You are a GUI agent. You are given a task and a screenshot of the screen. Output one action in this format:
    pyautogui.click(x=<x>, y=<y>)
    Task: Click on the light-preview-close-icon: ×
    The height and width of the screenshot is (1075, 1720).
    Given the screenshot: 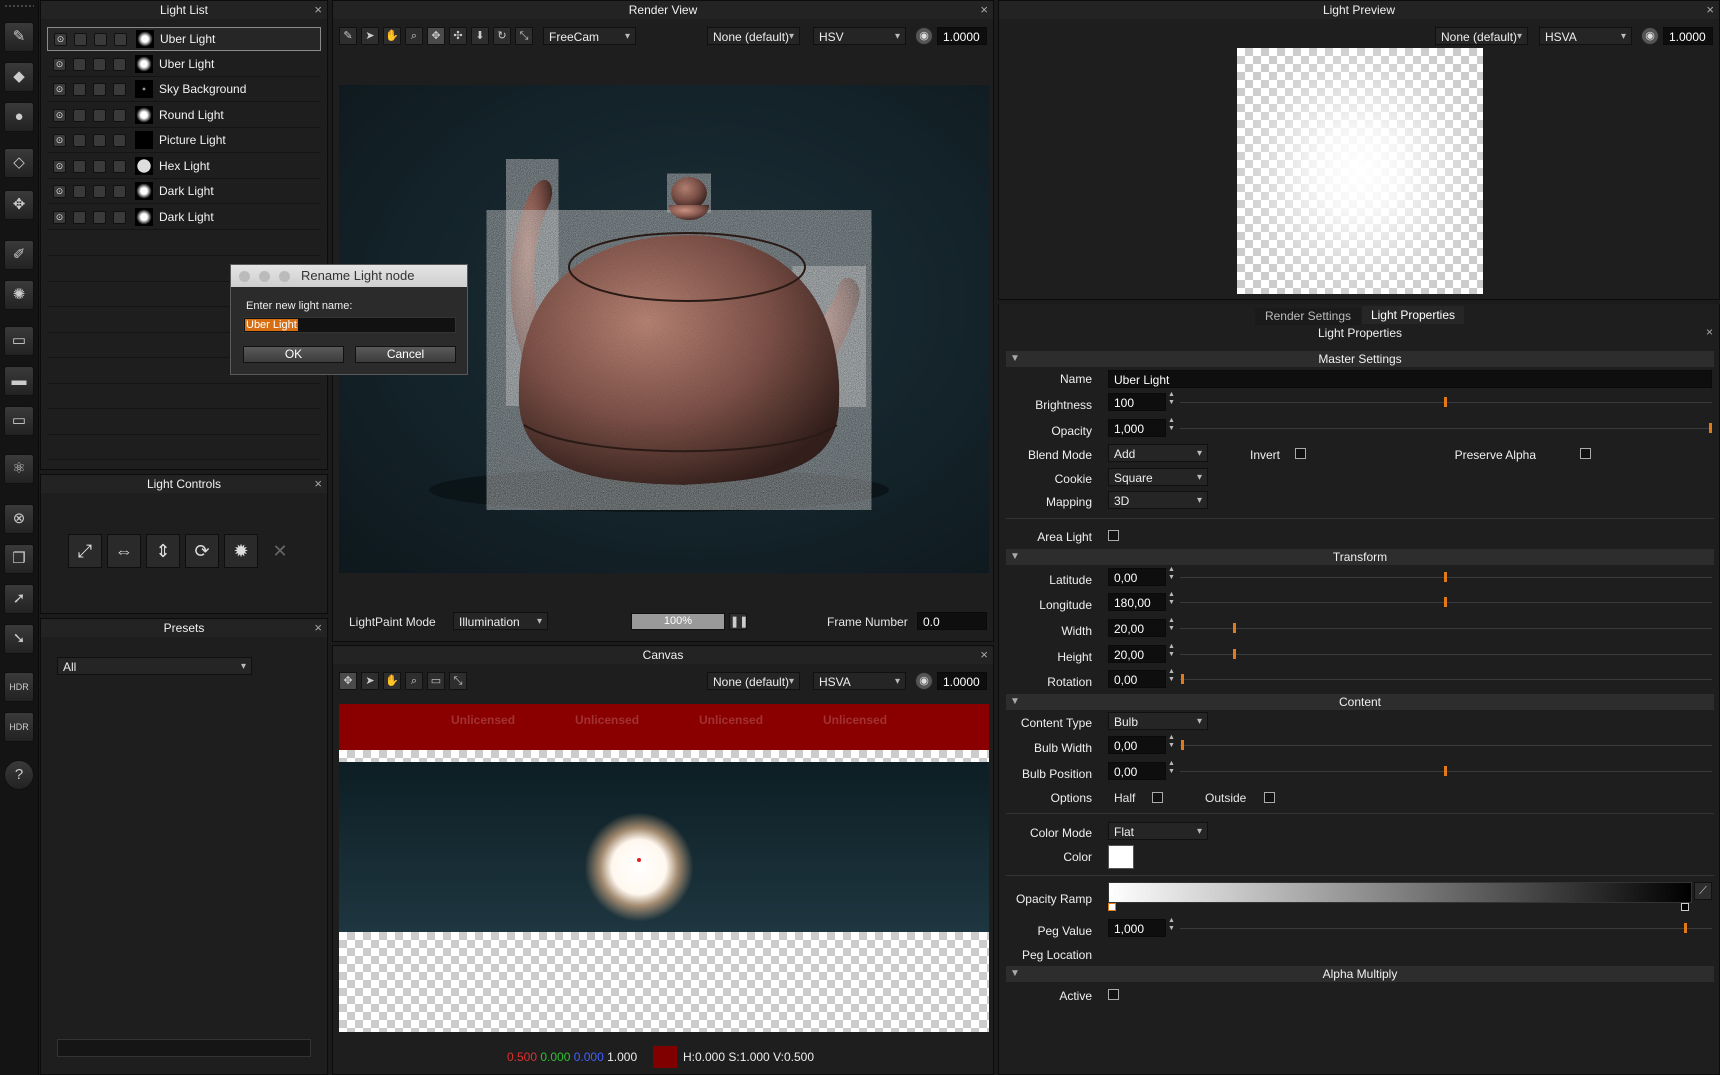 What is the action you would take?
    pyautogui.click(x=1710, y=10)
    